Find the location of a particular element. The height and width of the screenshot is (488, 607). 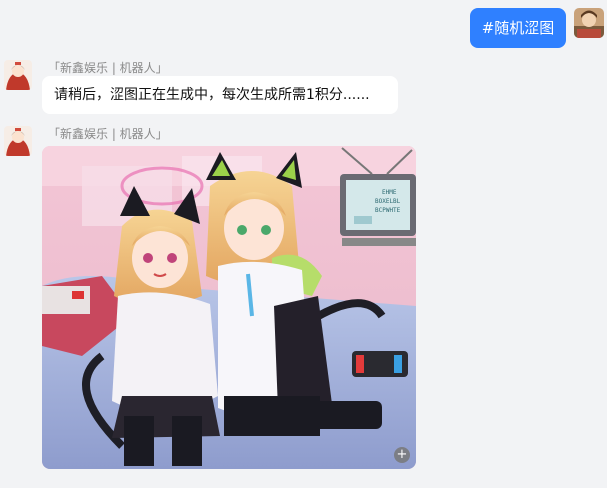

svg-text: BOXELBL is located at coordinates (388, 201).